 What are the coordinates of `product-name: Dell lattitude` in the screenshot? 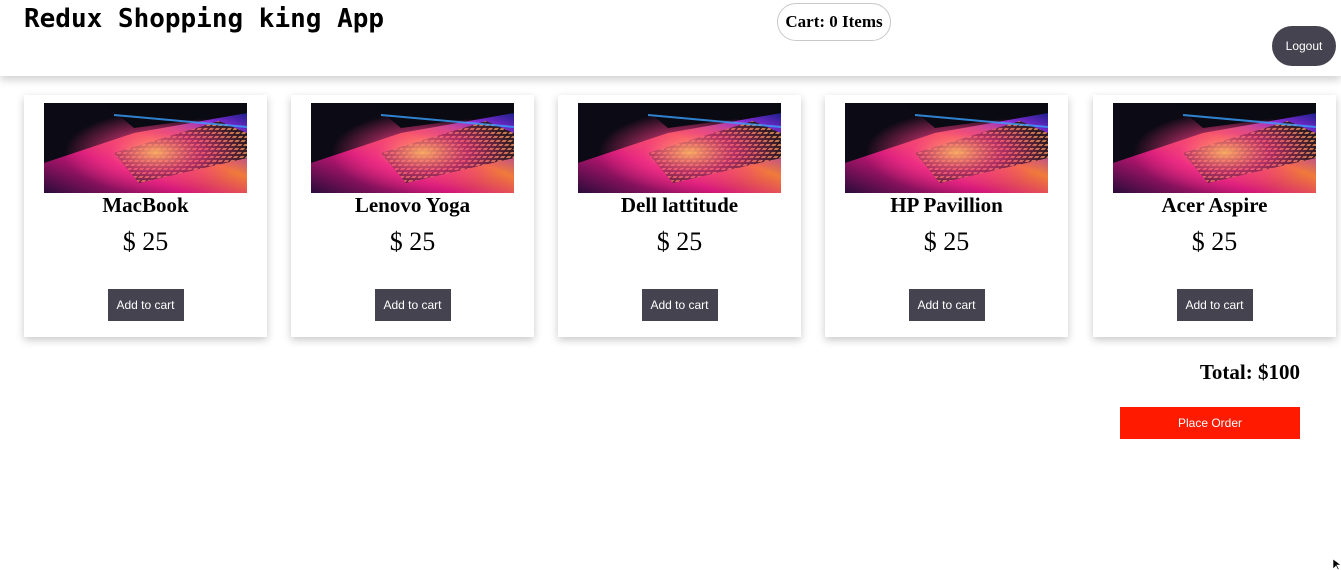 It's located at (679, 205).